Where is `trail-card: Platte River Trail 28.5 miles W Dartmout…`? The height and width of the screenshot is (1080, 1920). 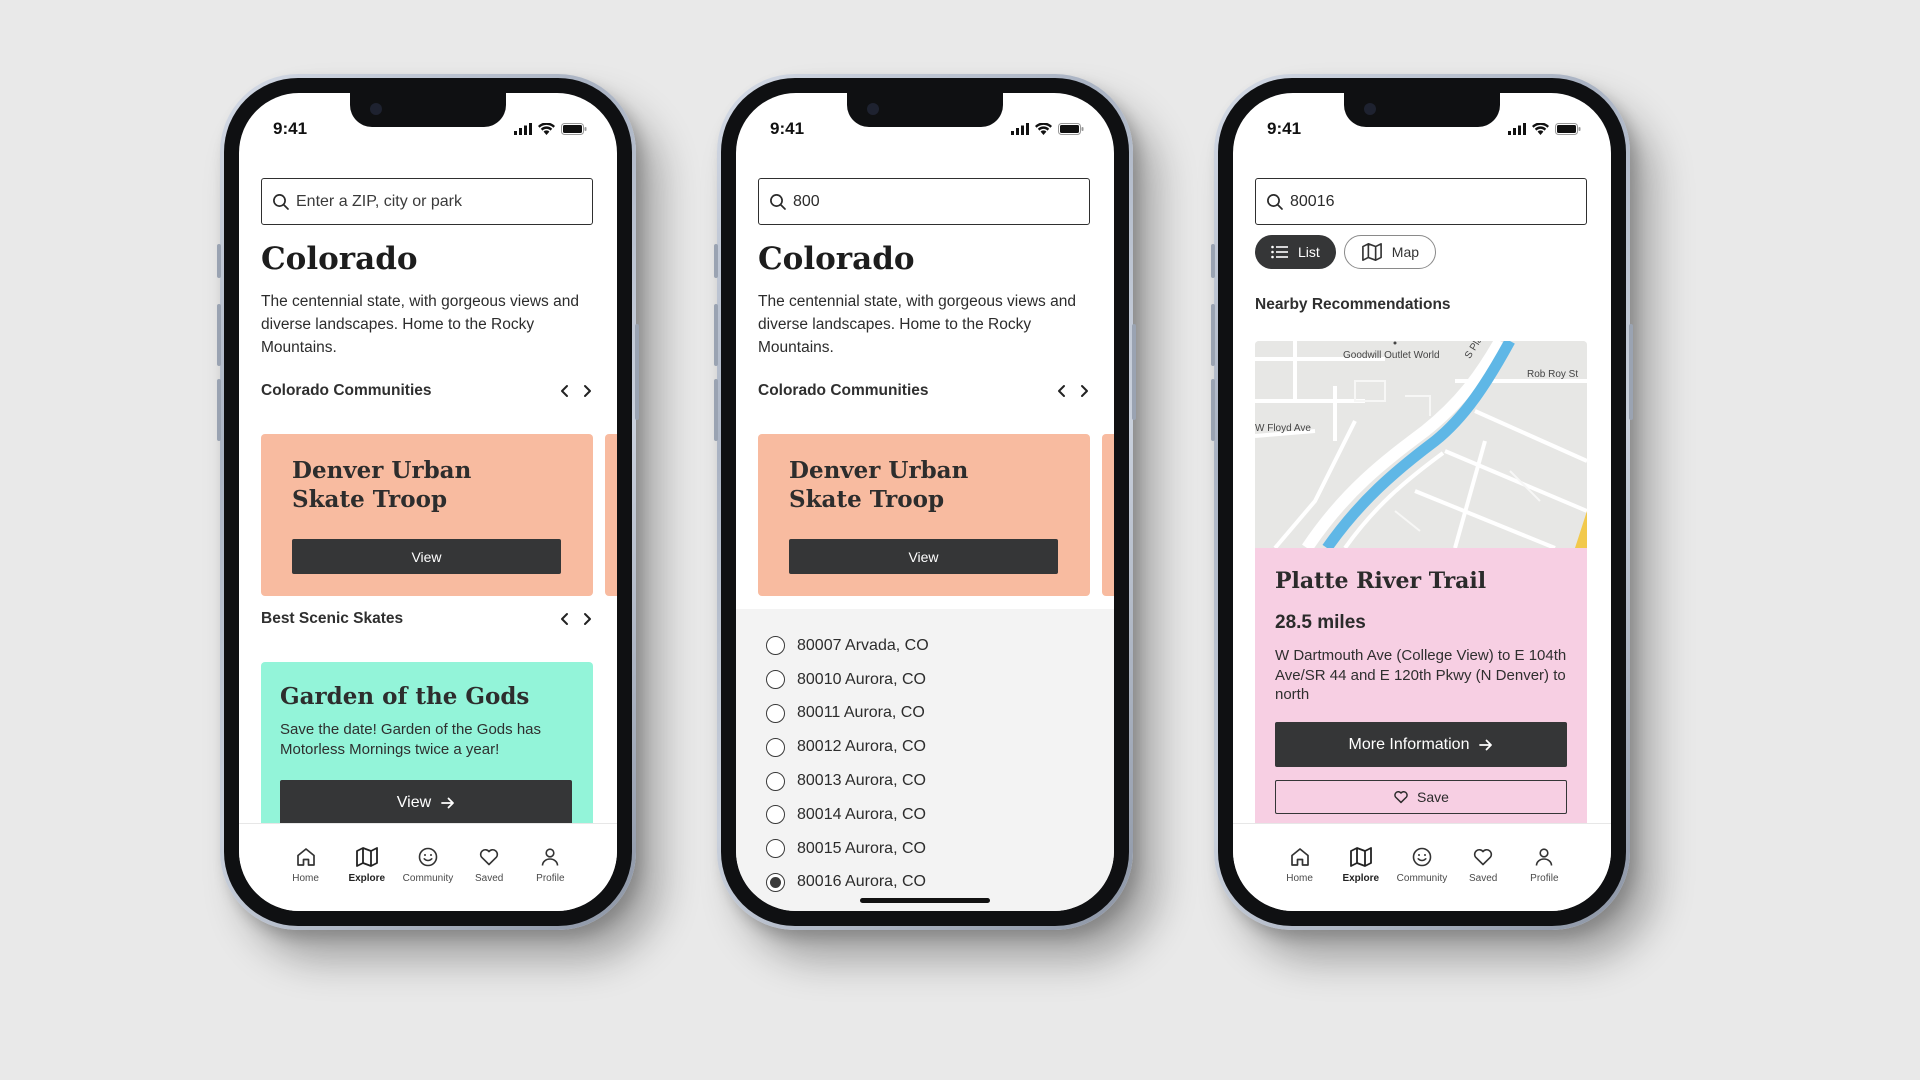 trail-card: Platte River Trail 28.5 miles W Dartmout… is located at coordinates (1421, 690).